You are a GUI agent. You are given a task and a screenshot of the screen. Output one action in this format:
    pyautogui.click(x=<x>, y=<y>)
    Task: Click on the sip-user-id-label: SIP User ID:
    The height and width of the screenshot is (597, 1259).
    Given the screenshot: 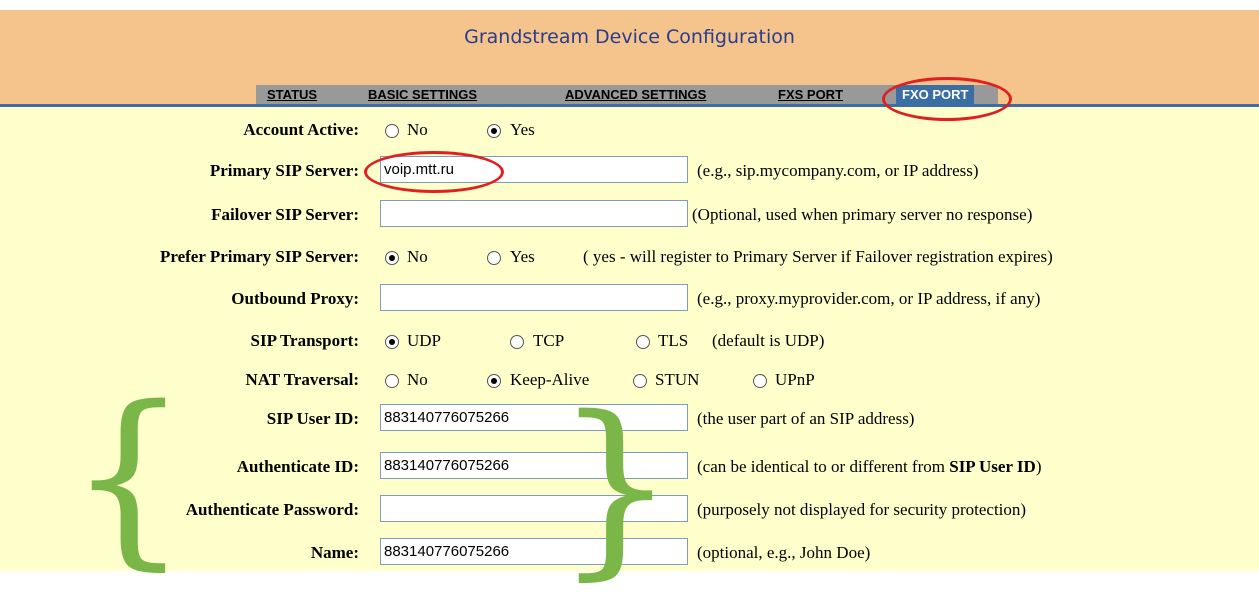 What is the action you would take?
    pyautogui.click(x=312, y=418)
    